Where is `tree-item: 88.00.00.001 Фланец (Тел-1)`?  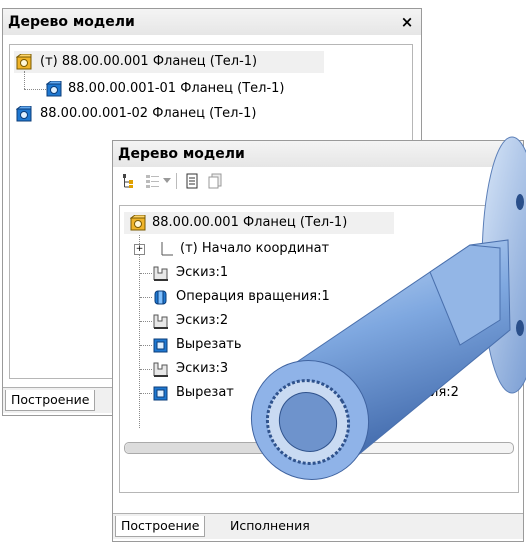 tree-item: 88.00.00.001 Фланец (Тел-1) is located at coordinates (259, 223).